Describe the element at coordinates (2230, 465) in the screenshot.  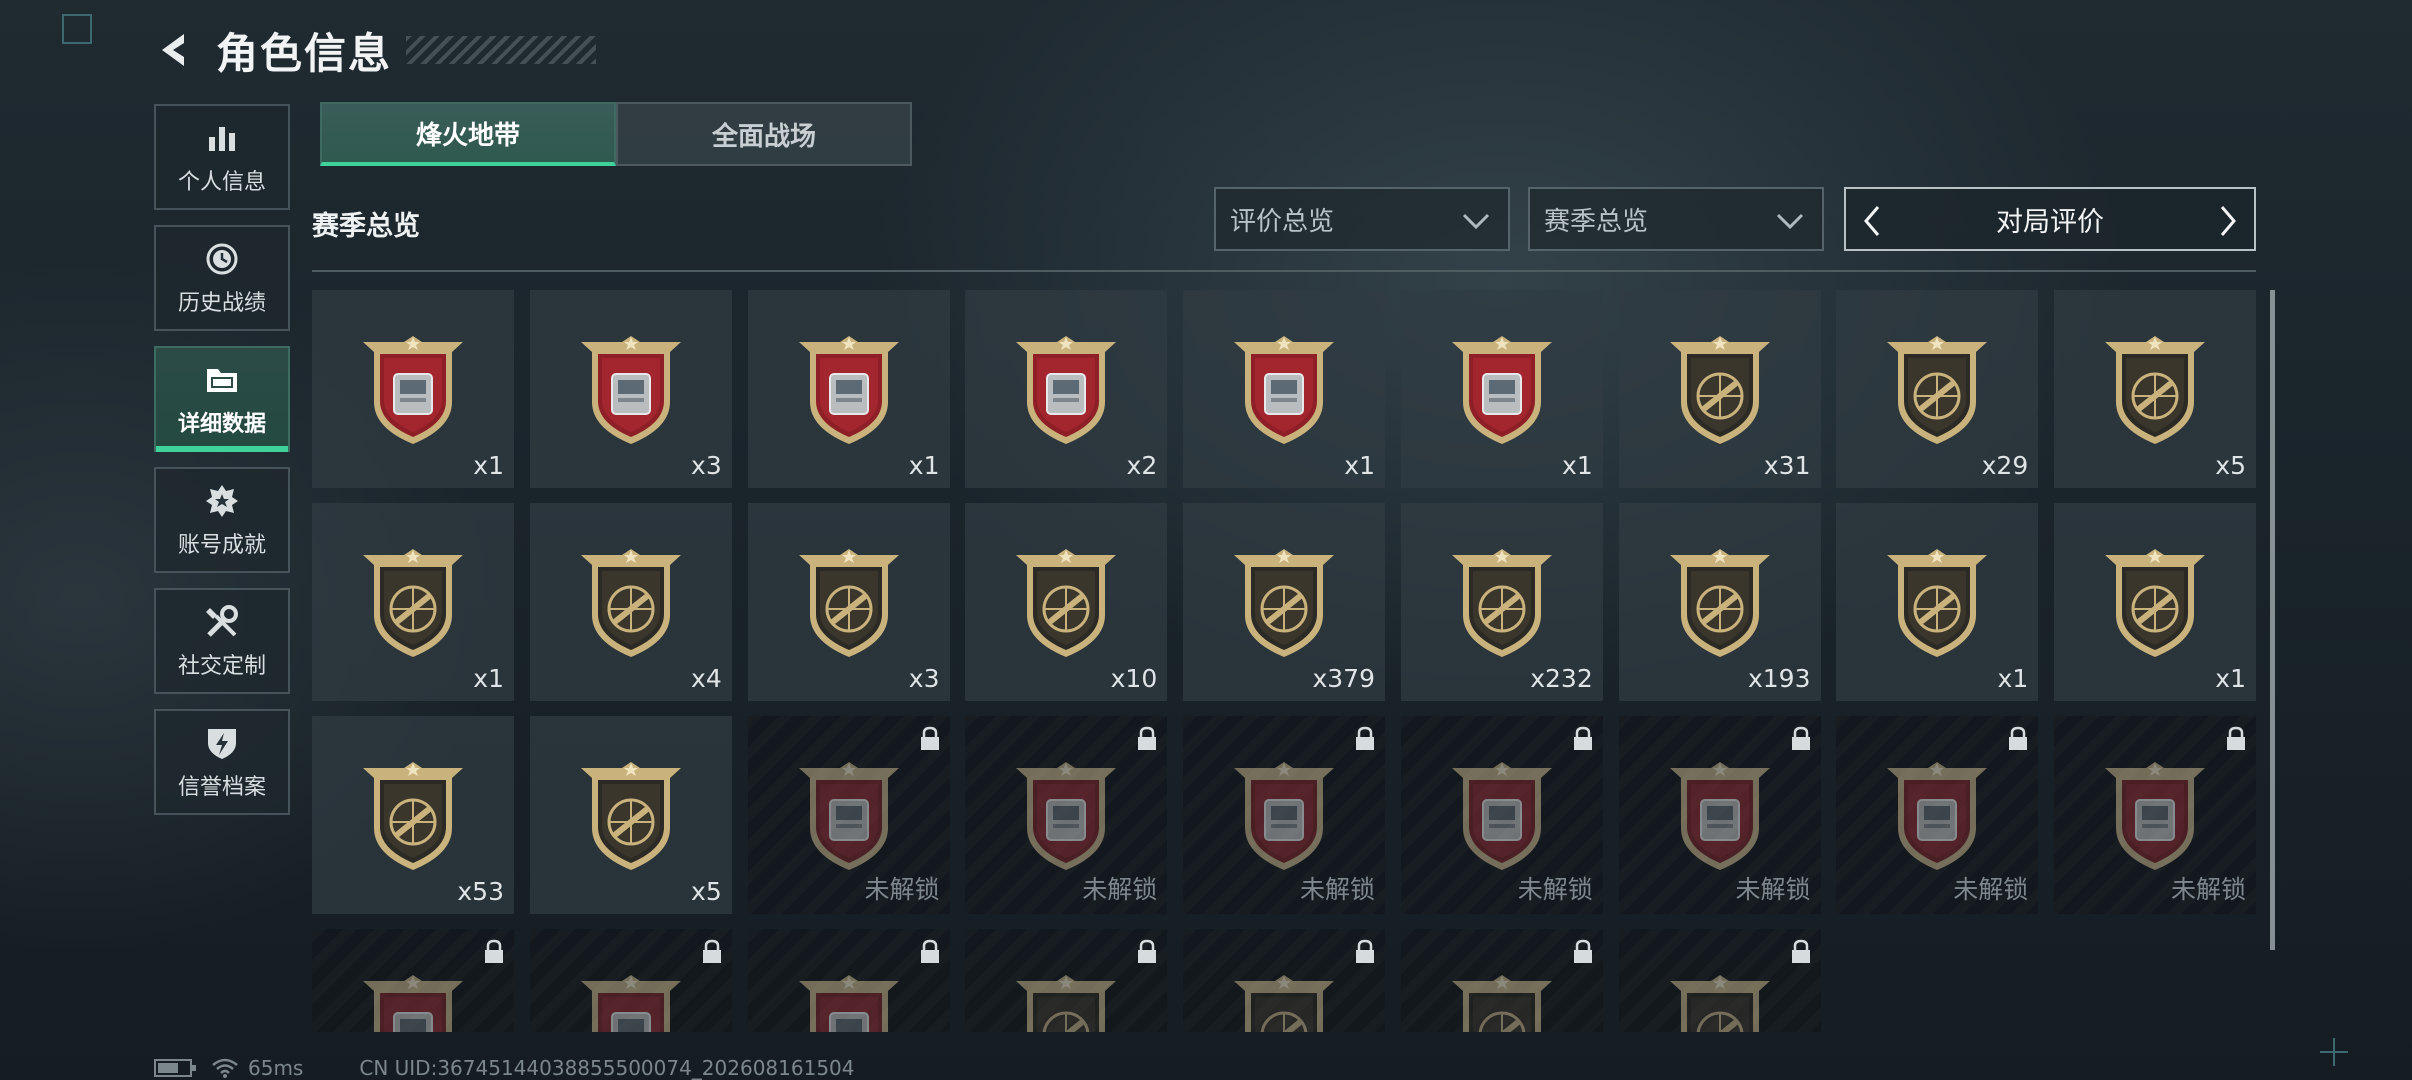
I see `medal-count: x5` at that location.